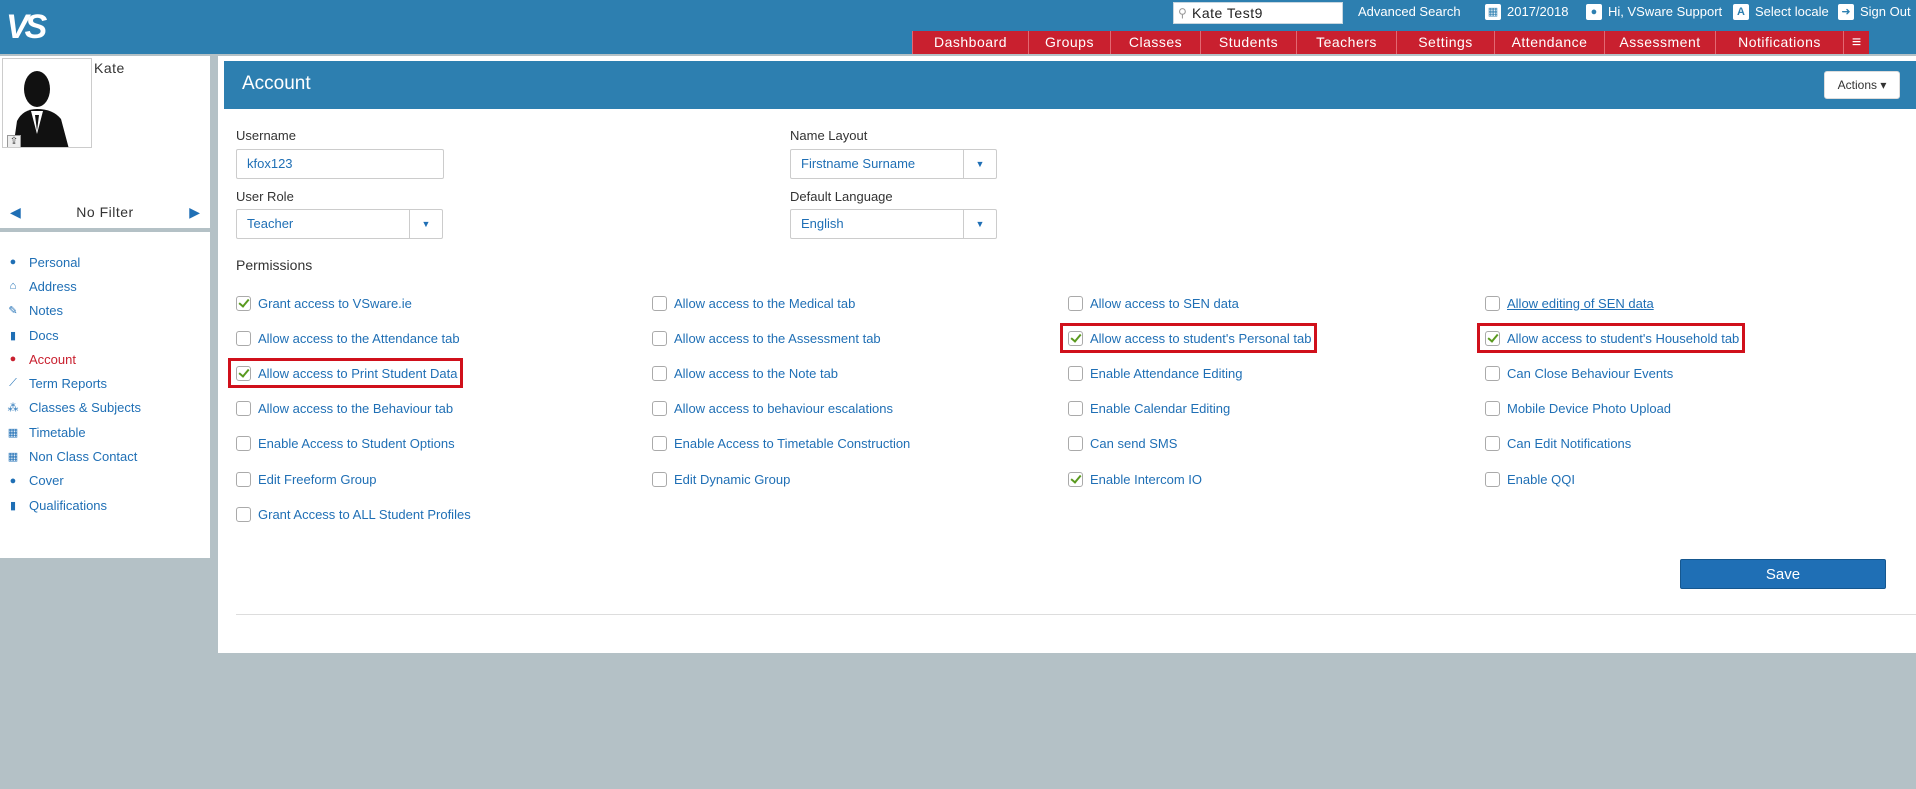 Image resolution: width=1916 pixels, height=789 pixels. I want to click on permission-allow-access-to-the-assessment-tab: Allow access to the Assessment tab, so click(766, 338).